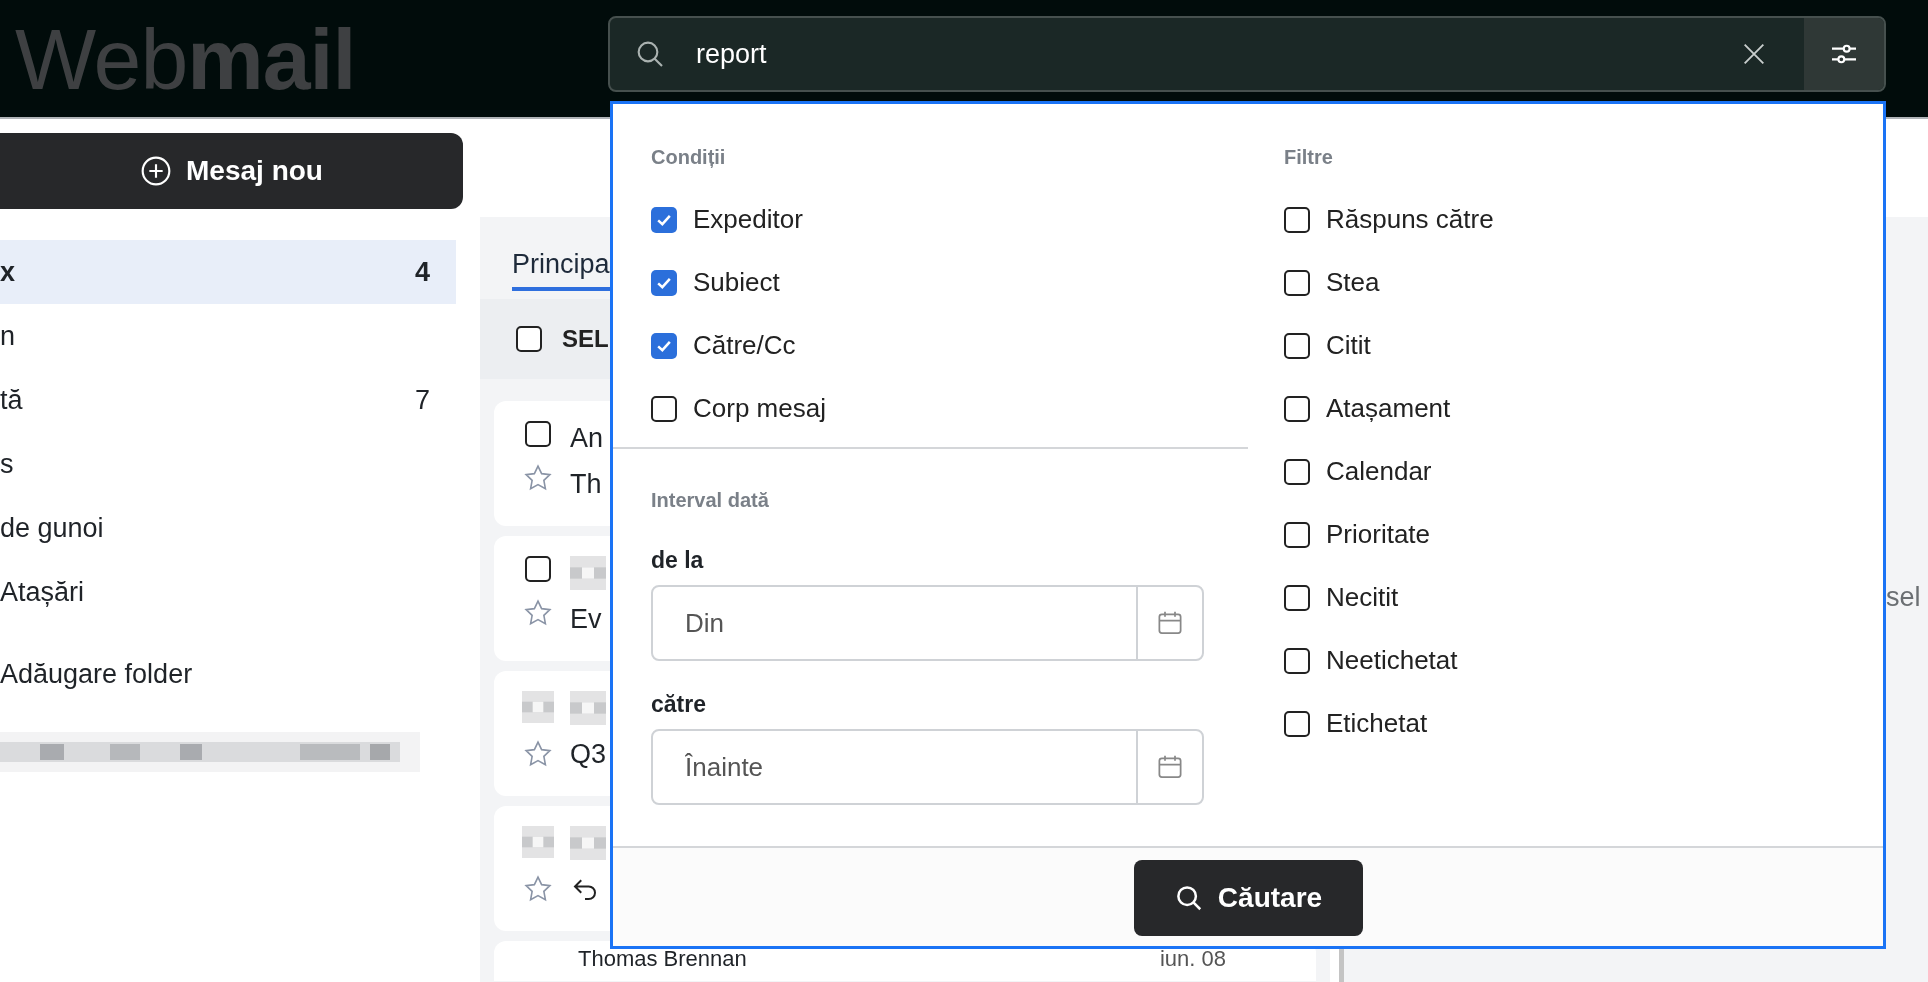 This screenshot has width=1928, height=982. I want to click on select-all-checkbox, so click(529, 339).